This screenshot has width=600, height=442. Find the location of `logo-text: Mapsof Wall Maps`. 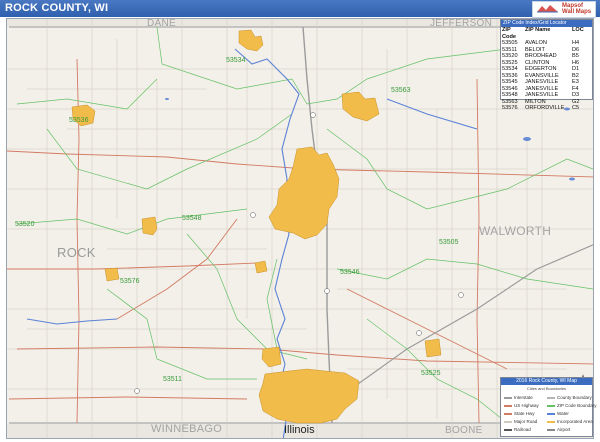

logo-text: Mapsof Wall Maps is located at coordinates (576, 9).